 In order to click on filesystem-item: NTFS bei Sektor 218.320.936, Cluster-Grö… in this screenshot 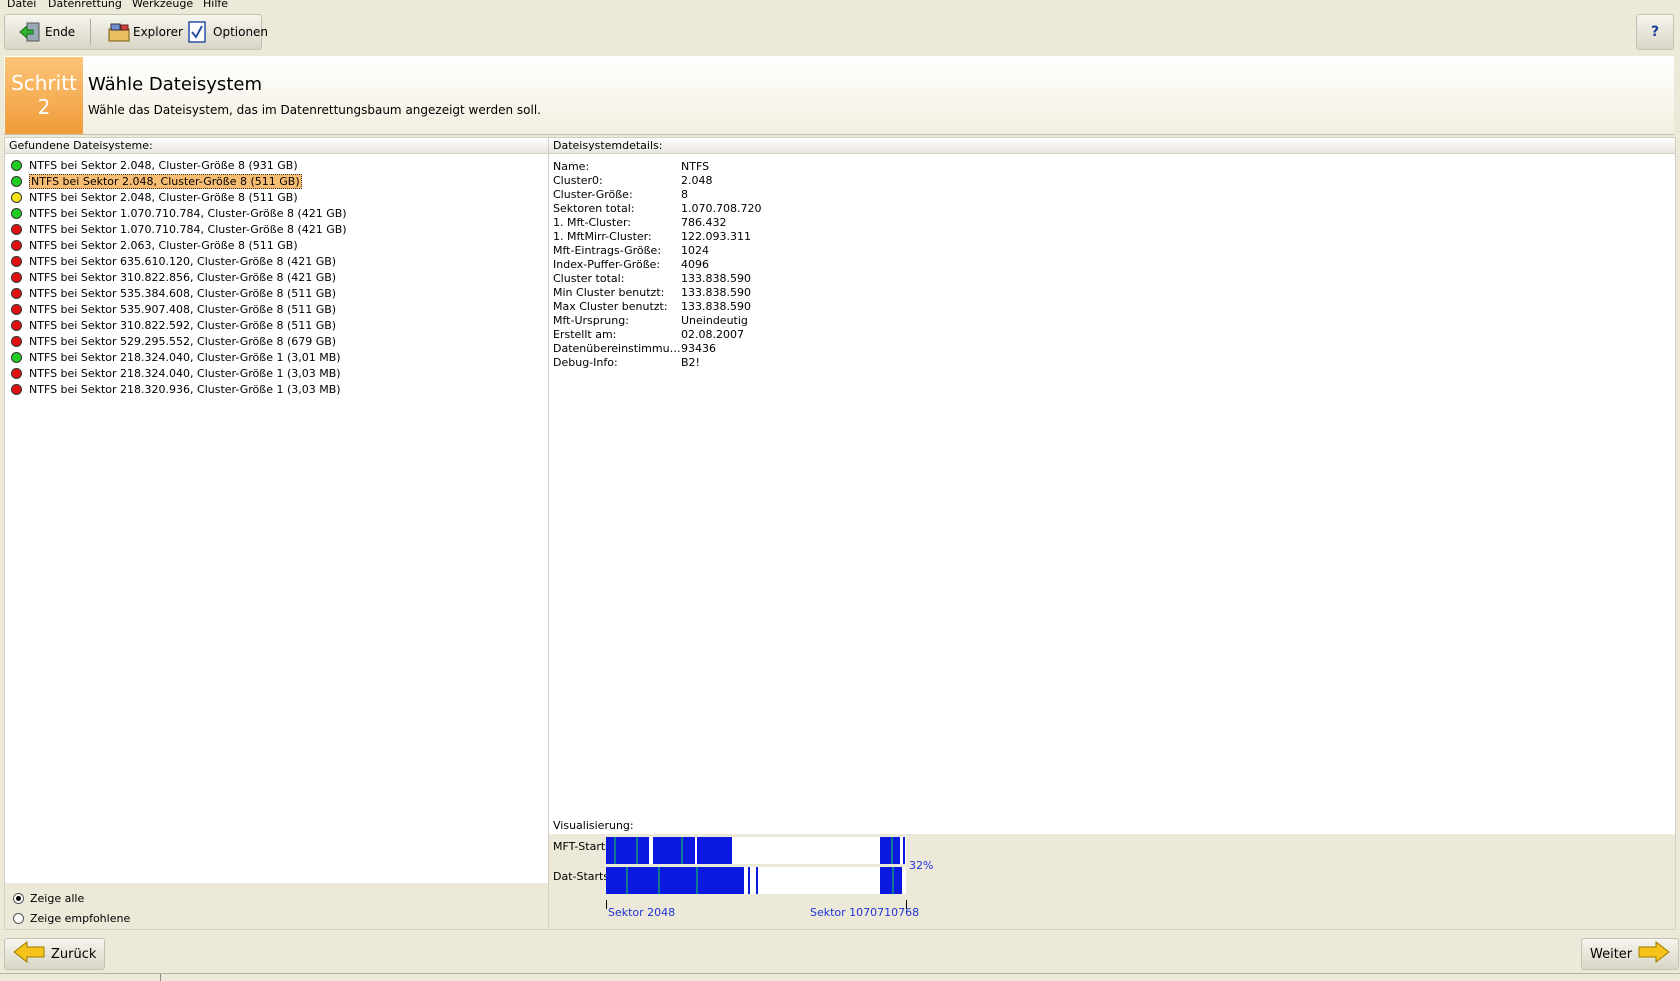, I will do `click(276, 390)`.